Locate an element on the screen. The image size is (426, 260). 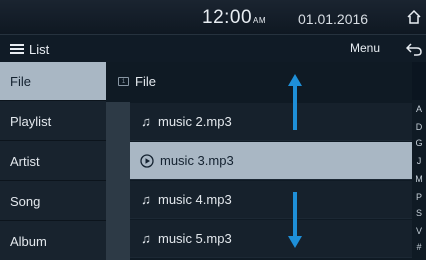
list-item-title: music 5.mp3 is located at coordinates (195, 238).